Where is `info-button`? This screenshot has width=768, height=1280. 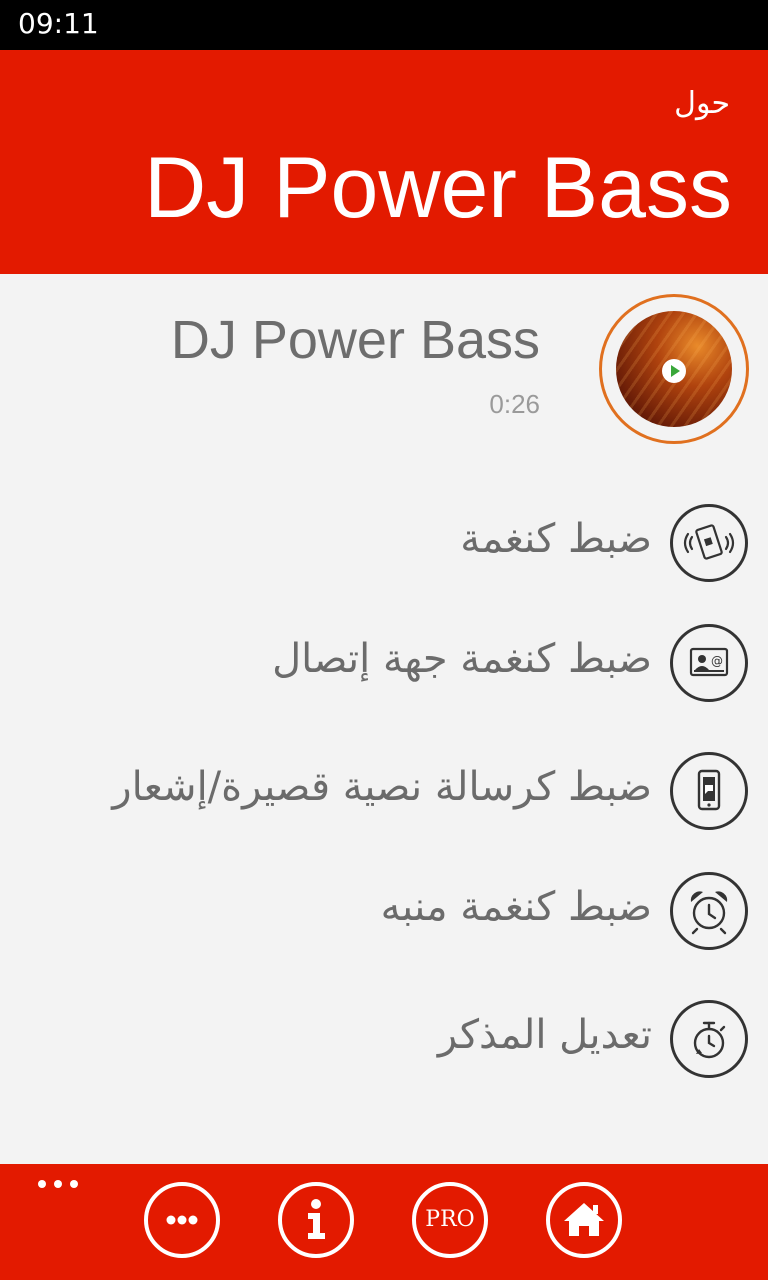 info-button is located at coordinates (316, 1220).